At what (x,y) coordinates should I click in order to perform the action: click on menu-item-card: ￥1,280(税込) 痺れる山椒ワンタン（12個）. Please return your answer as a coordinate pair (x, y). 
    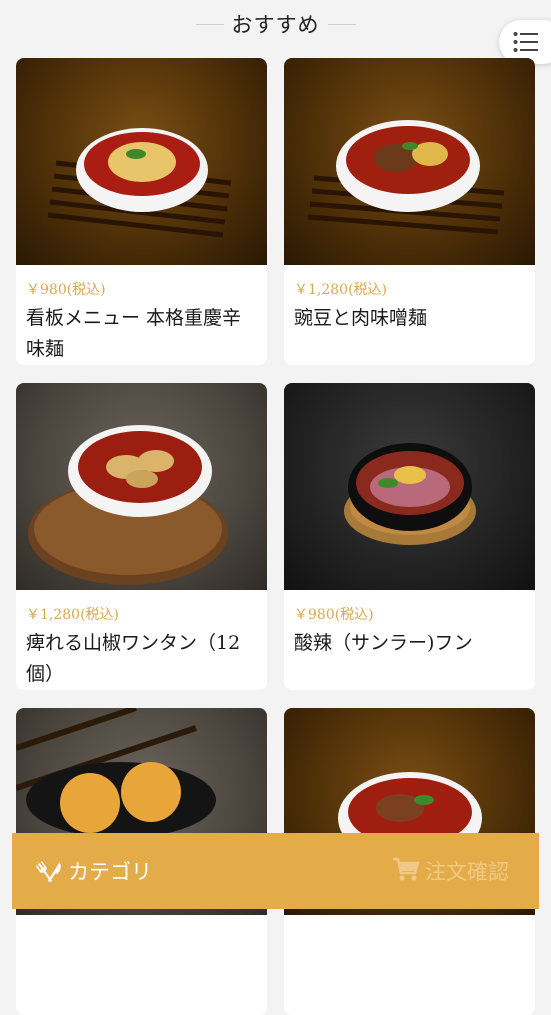
    Looking at the image, I should click on (141, 536).